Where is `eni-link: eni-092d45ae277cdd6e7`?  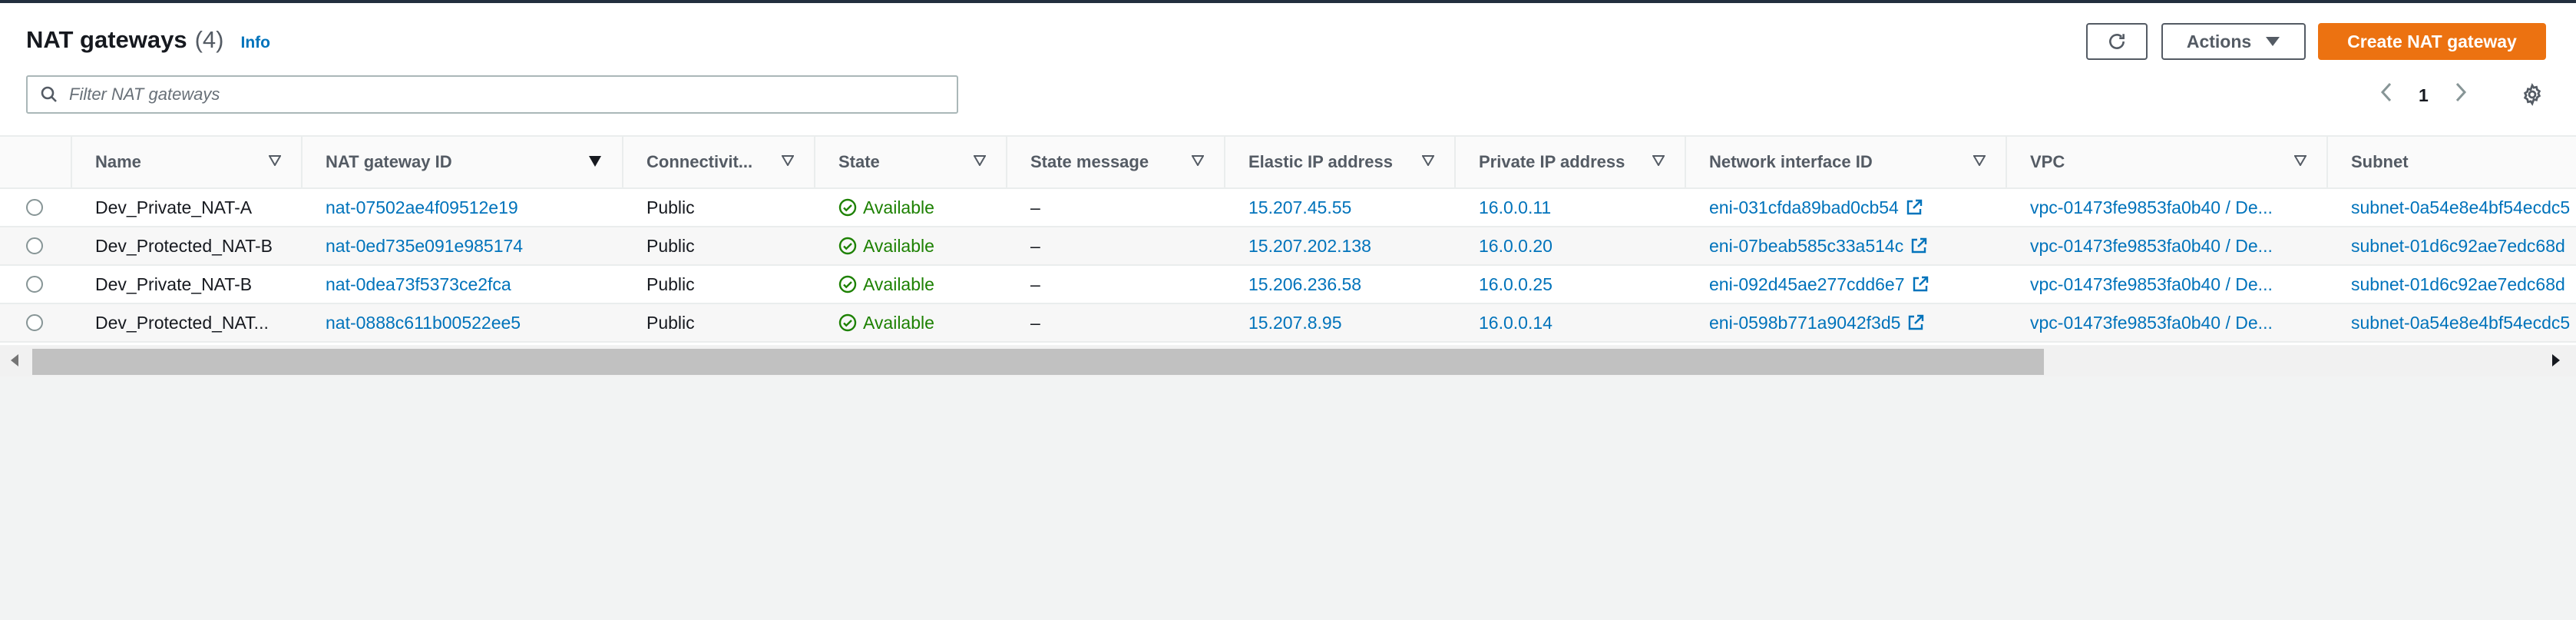
eni-link: eni-092d45ae277cdd6e7 is located at coordinates (1807, 284).